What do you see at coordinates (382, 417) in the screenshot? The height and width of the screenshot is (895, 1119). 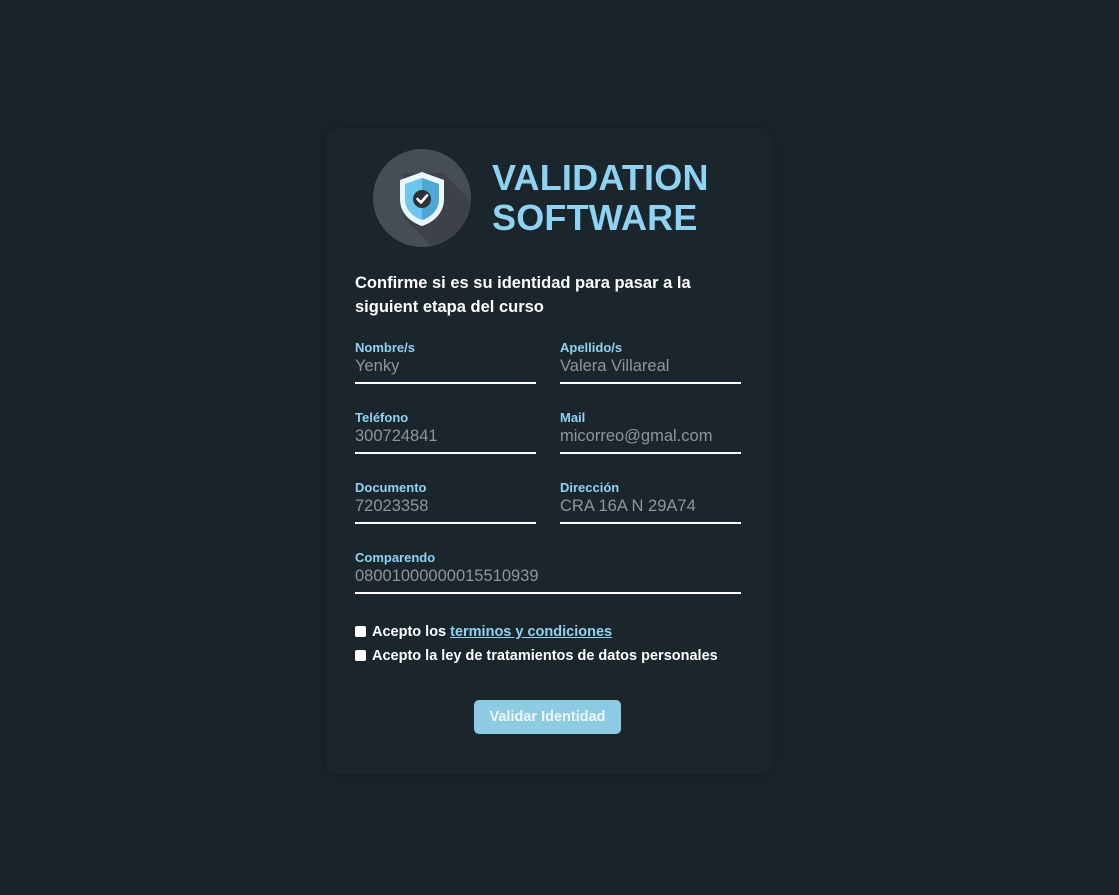 I see `telefono-label: Teléfono` at bounding box center [382, 417].